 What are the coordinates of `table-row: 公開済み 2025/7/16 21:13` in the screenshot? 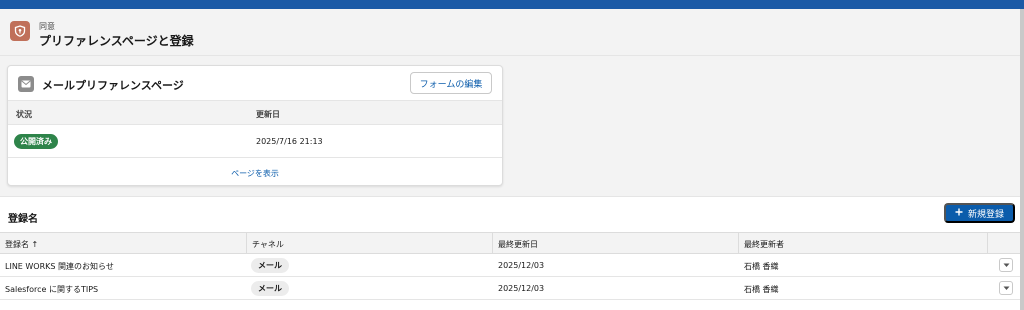 It's located at (255, 141).